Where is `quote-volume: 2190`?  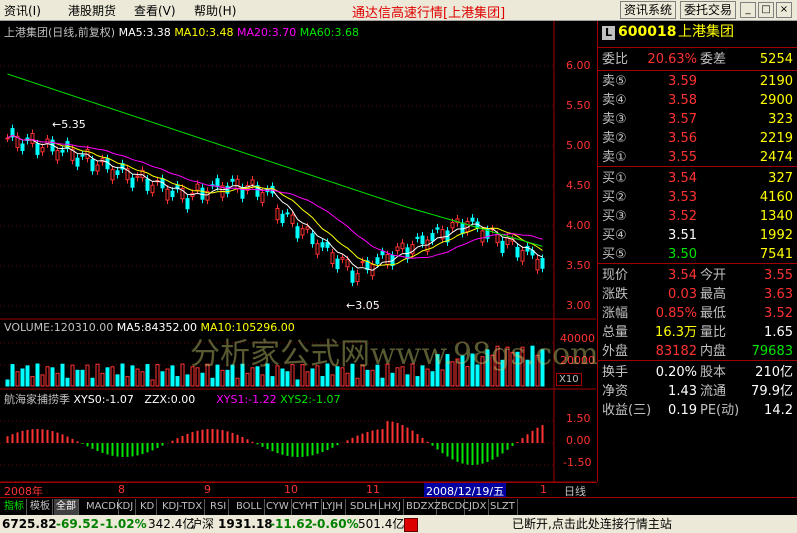
quote-volume: 2190 is located at coordinates (776, 81).